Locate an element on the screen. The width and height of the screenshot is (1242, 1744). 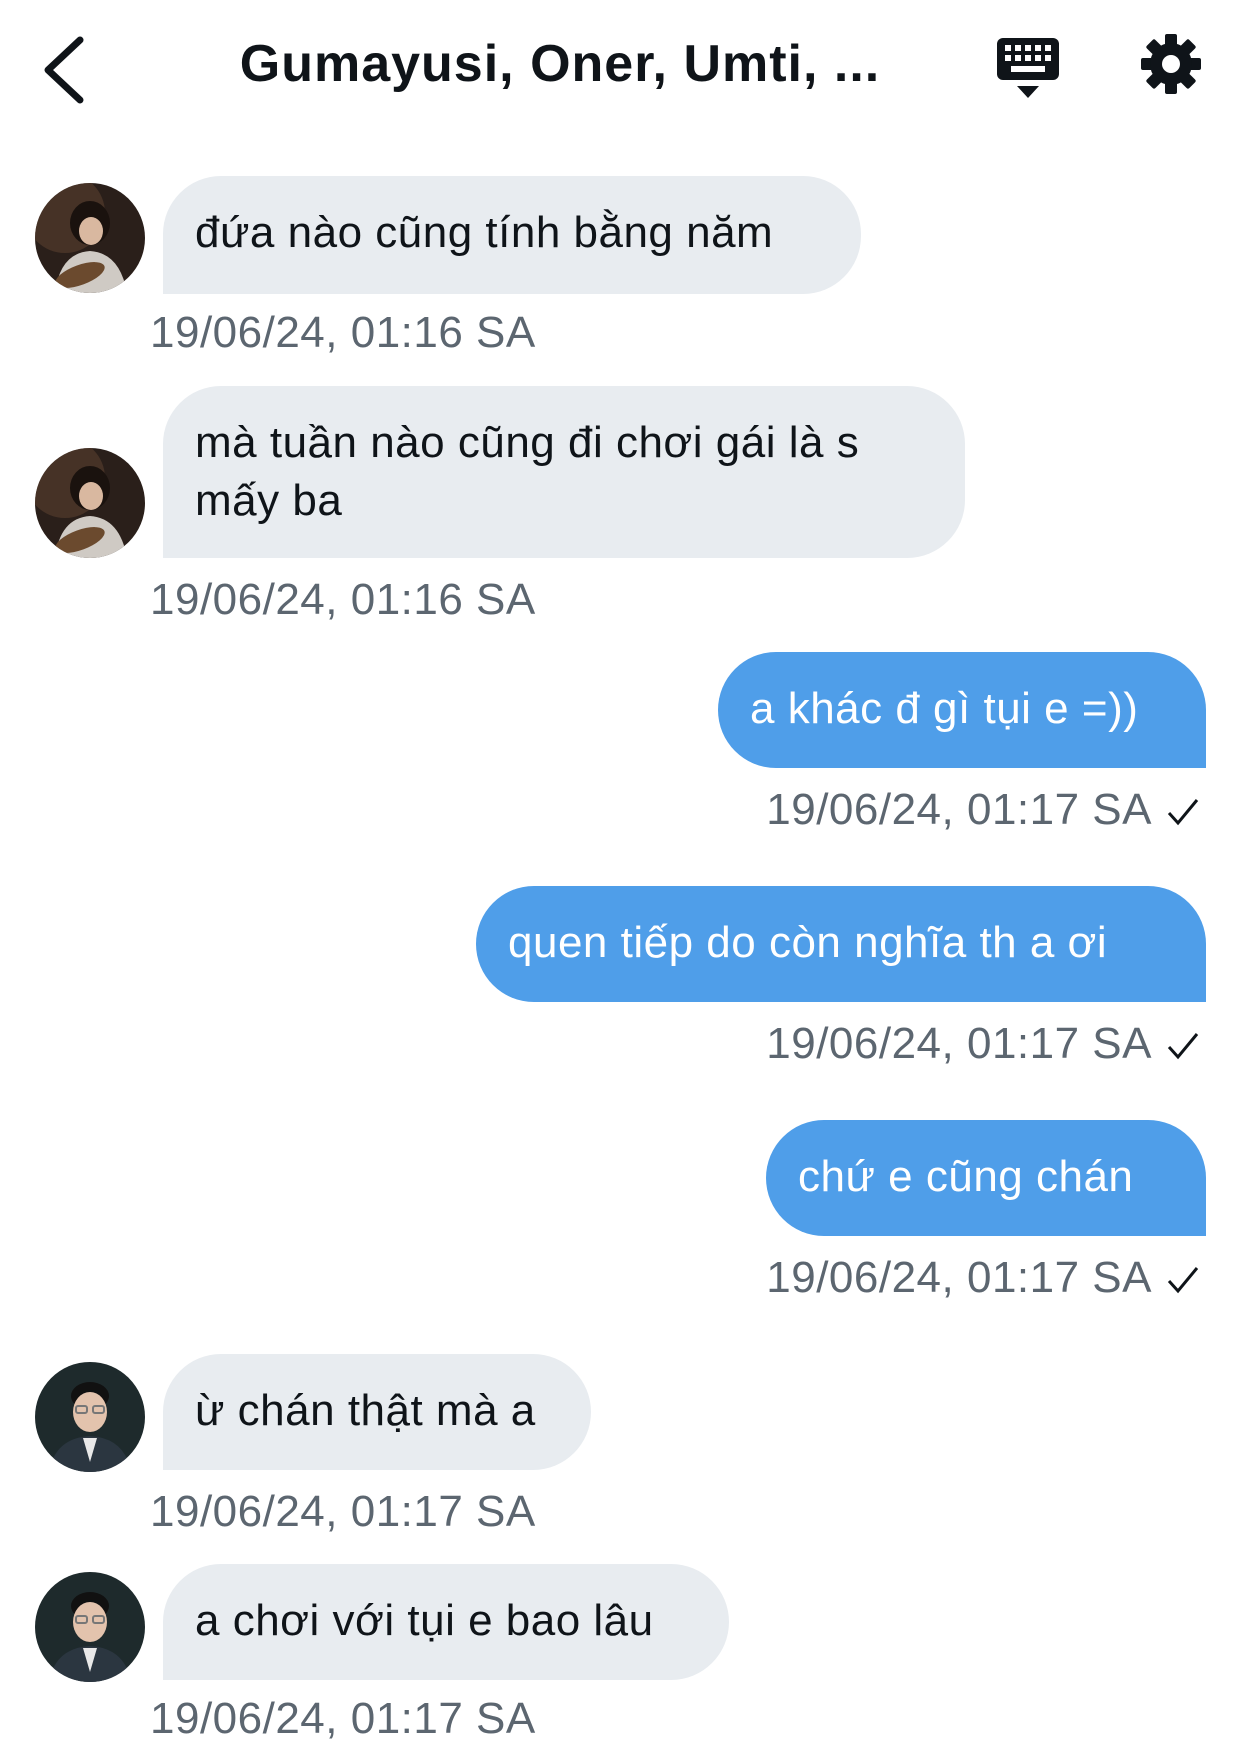
chevron-left-icon is located at coordinates (64, 70).